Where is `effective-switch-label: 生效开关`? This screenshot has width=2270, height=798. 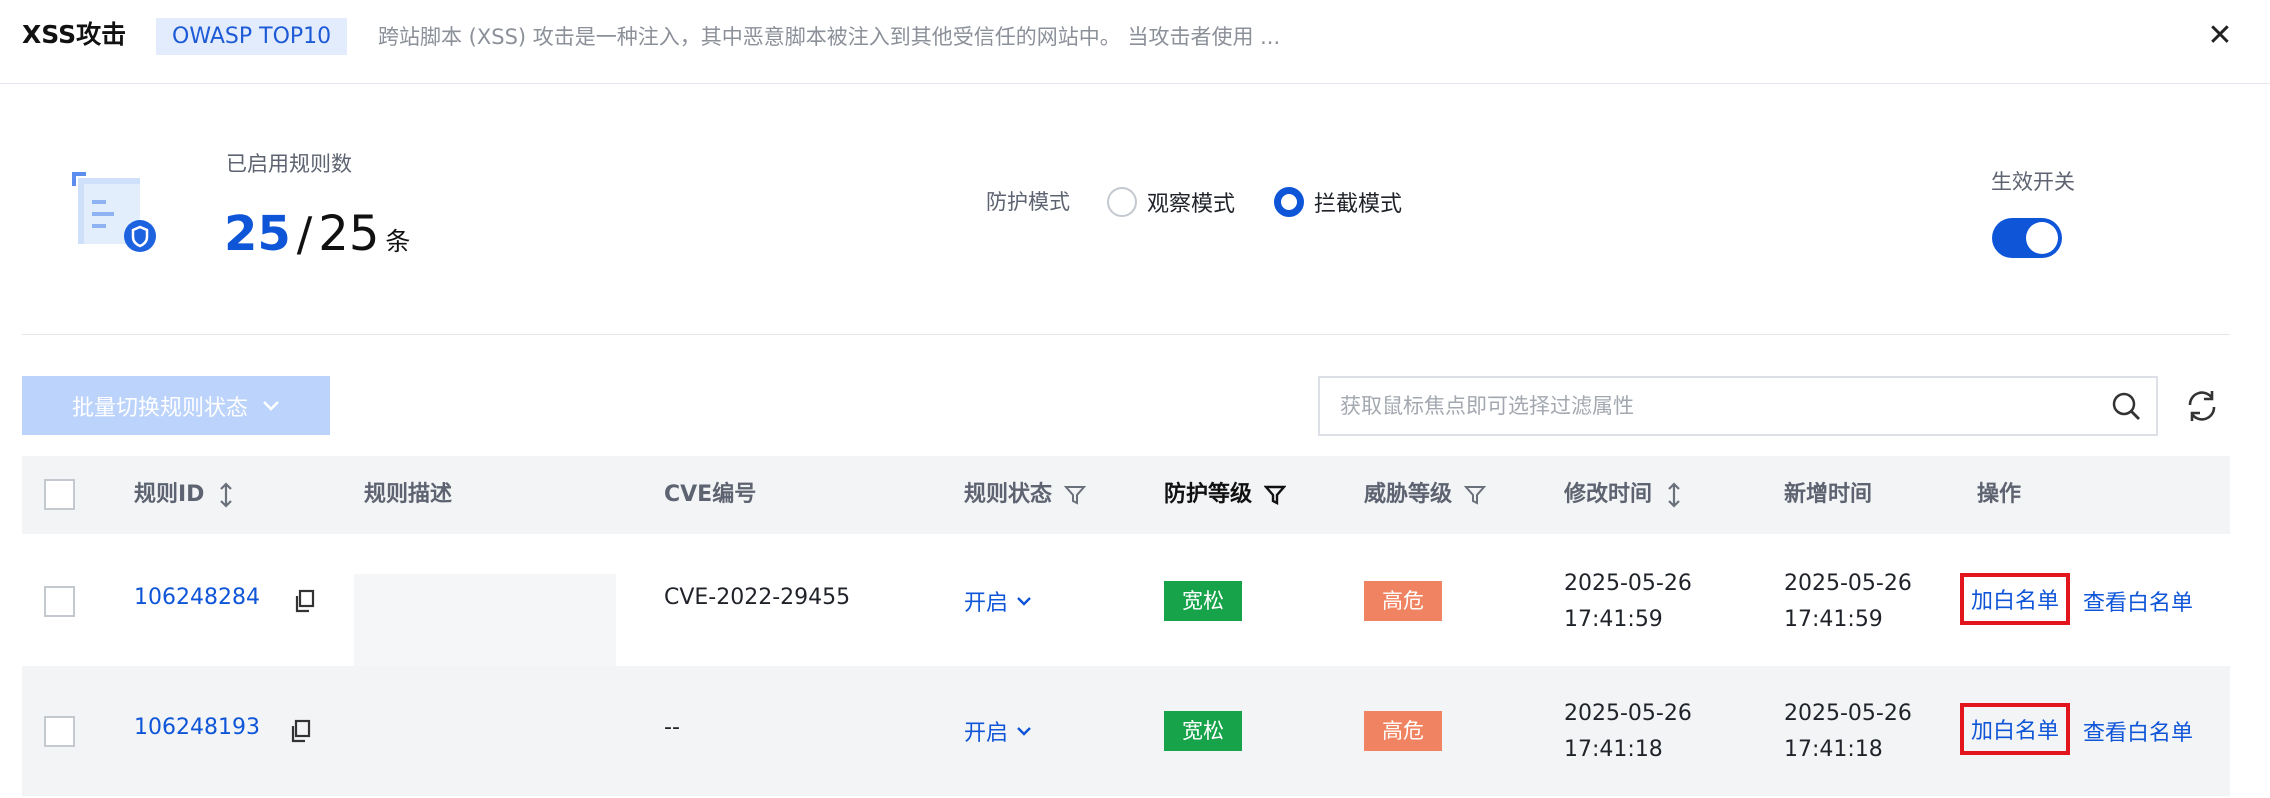 effective-switch-label: 生效开关 is located at coordinates (2033, 182).